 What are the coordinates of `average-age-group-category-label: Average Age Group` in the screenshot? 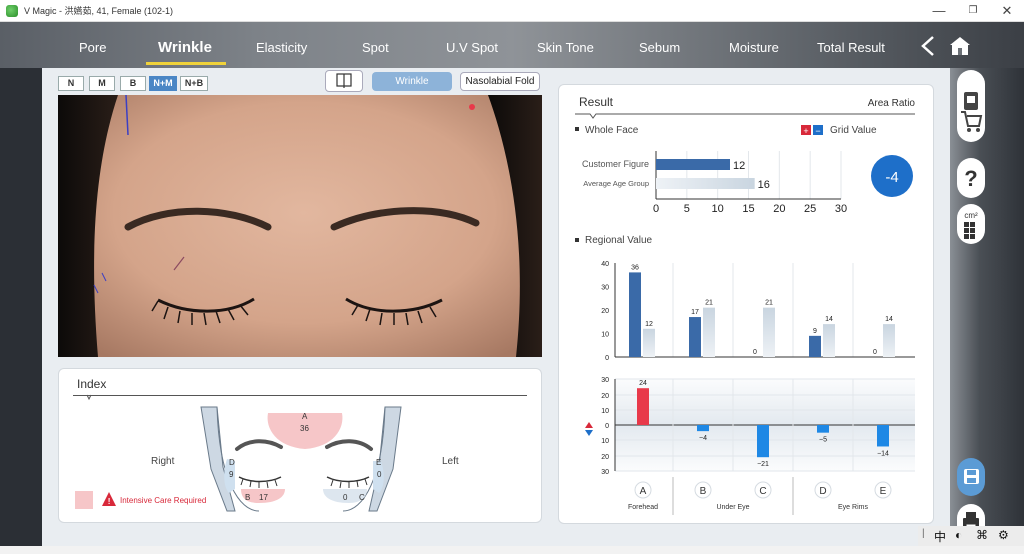 It's located at (616, 183).